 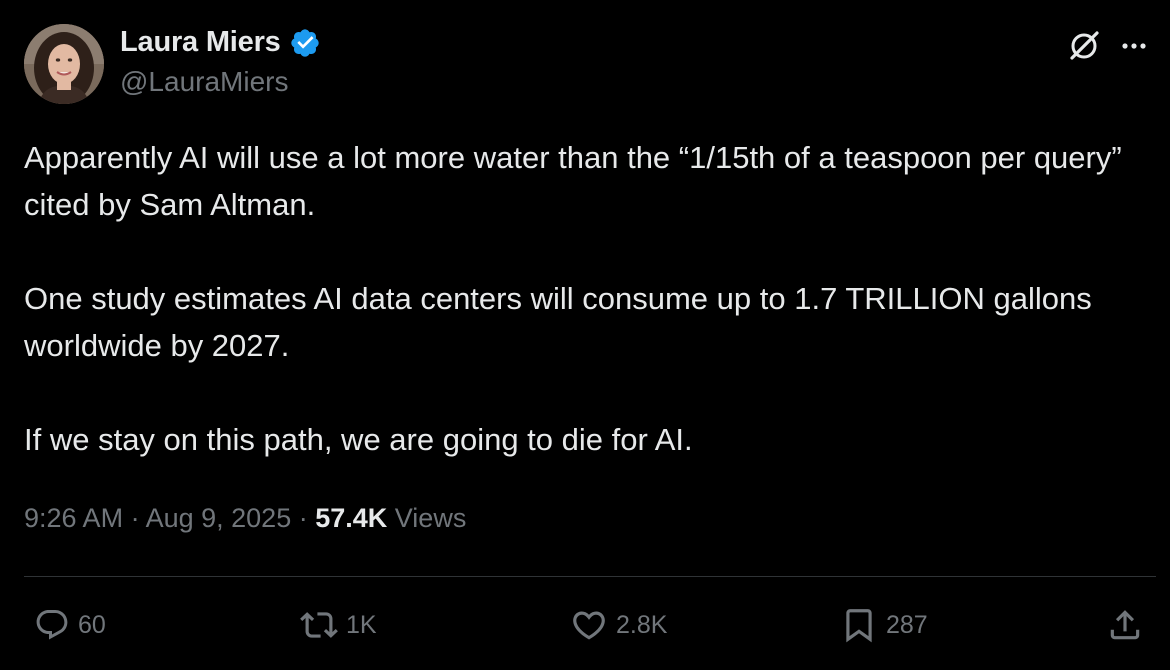 What do you see at coordinates (589, 625) in the screenshot?
I see `heart-icon` at bounding box center [589, 625].